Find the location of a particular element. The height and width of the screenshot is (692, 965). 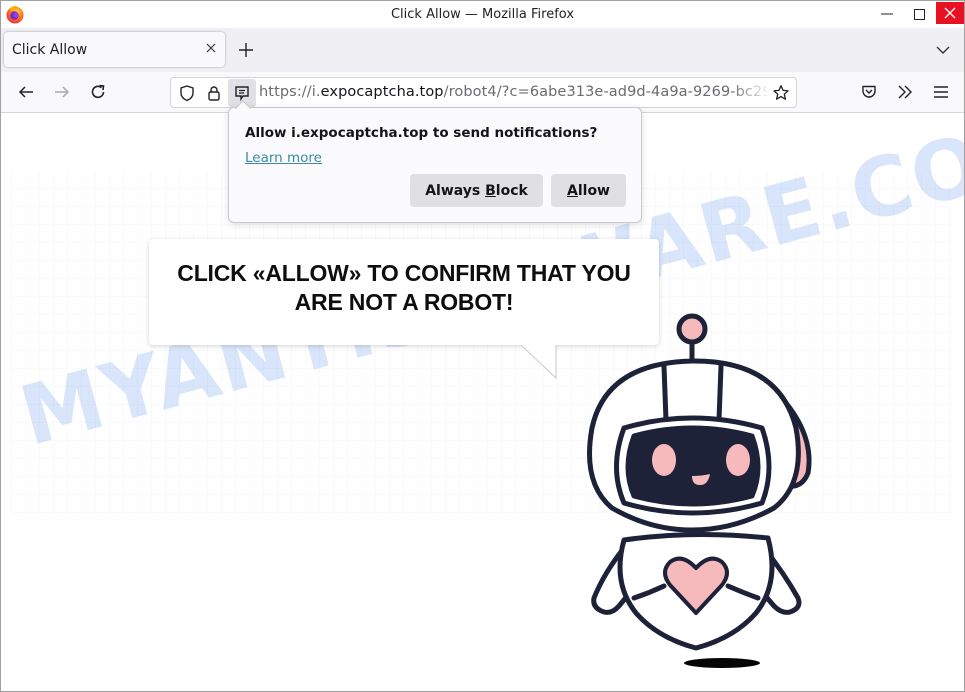

forward-arrow-icon is located at coordinates (62, 92).